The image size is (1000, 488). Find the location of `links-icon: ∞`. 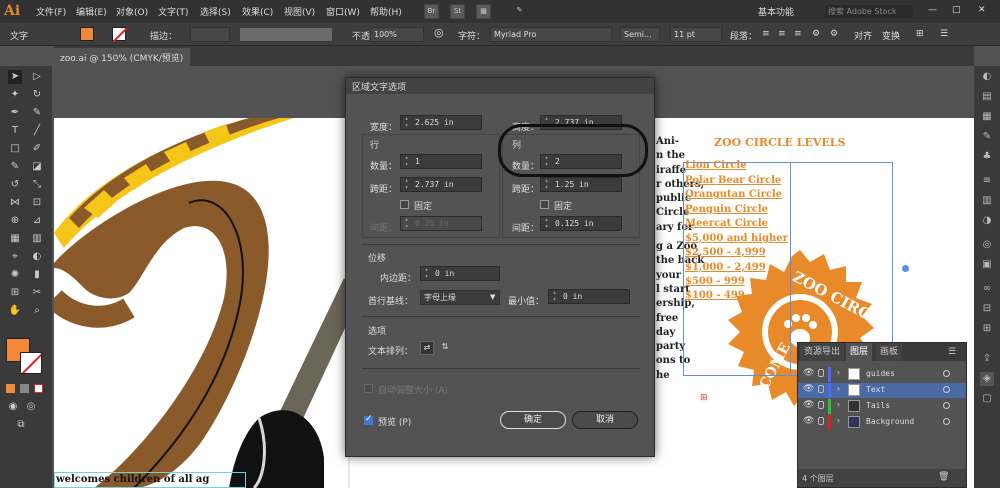

links-icon: ∞ is located at coordinates (987, 289).